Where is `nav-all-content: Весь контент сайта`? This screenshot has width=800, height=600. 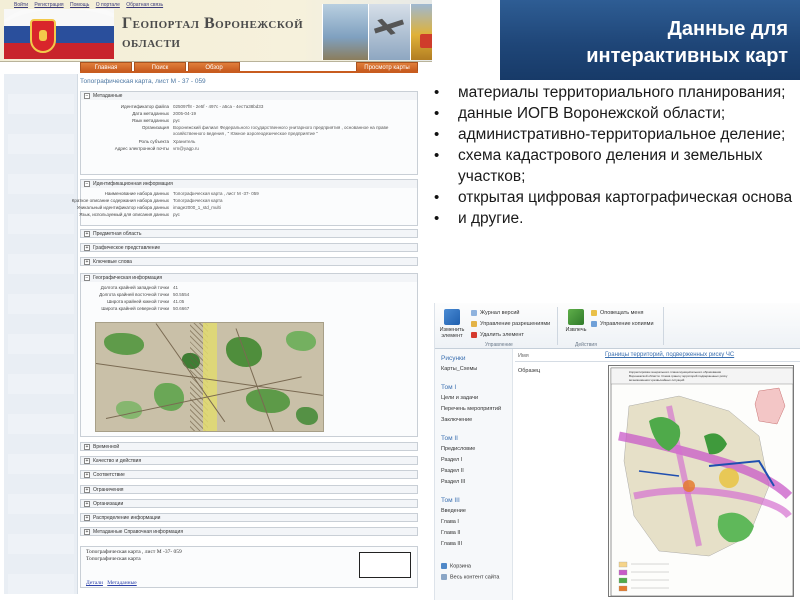
nav-all-content: Весь контент сайта is located at coordinates (470, 577).